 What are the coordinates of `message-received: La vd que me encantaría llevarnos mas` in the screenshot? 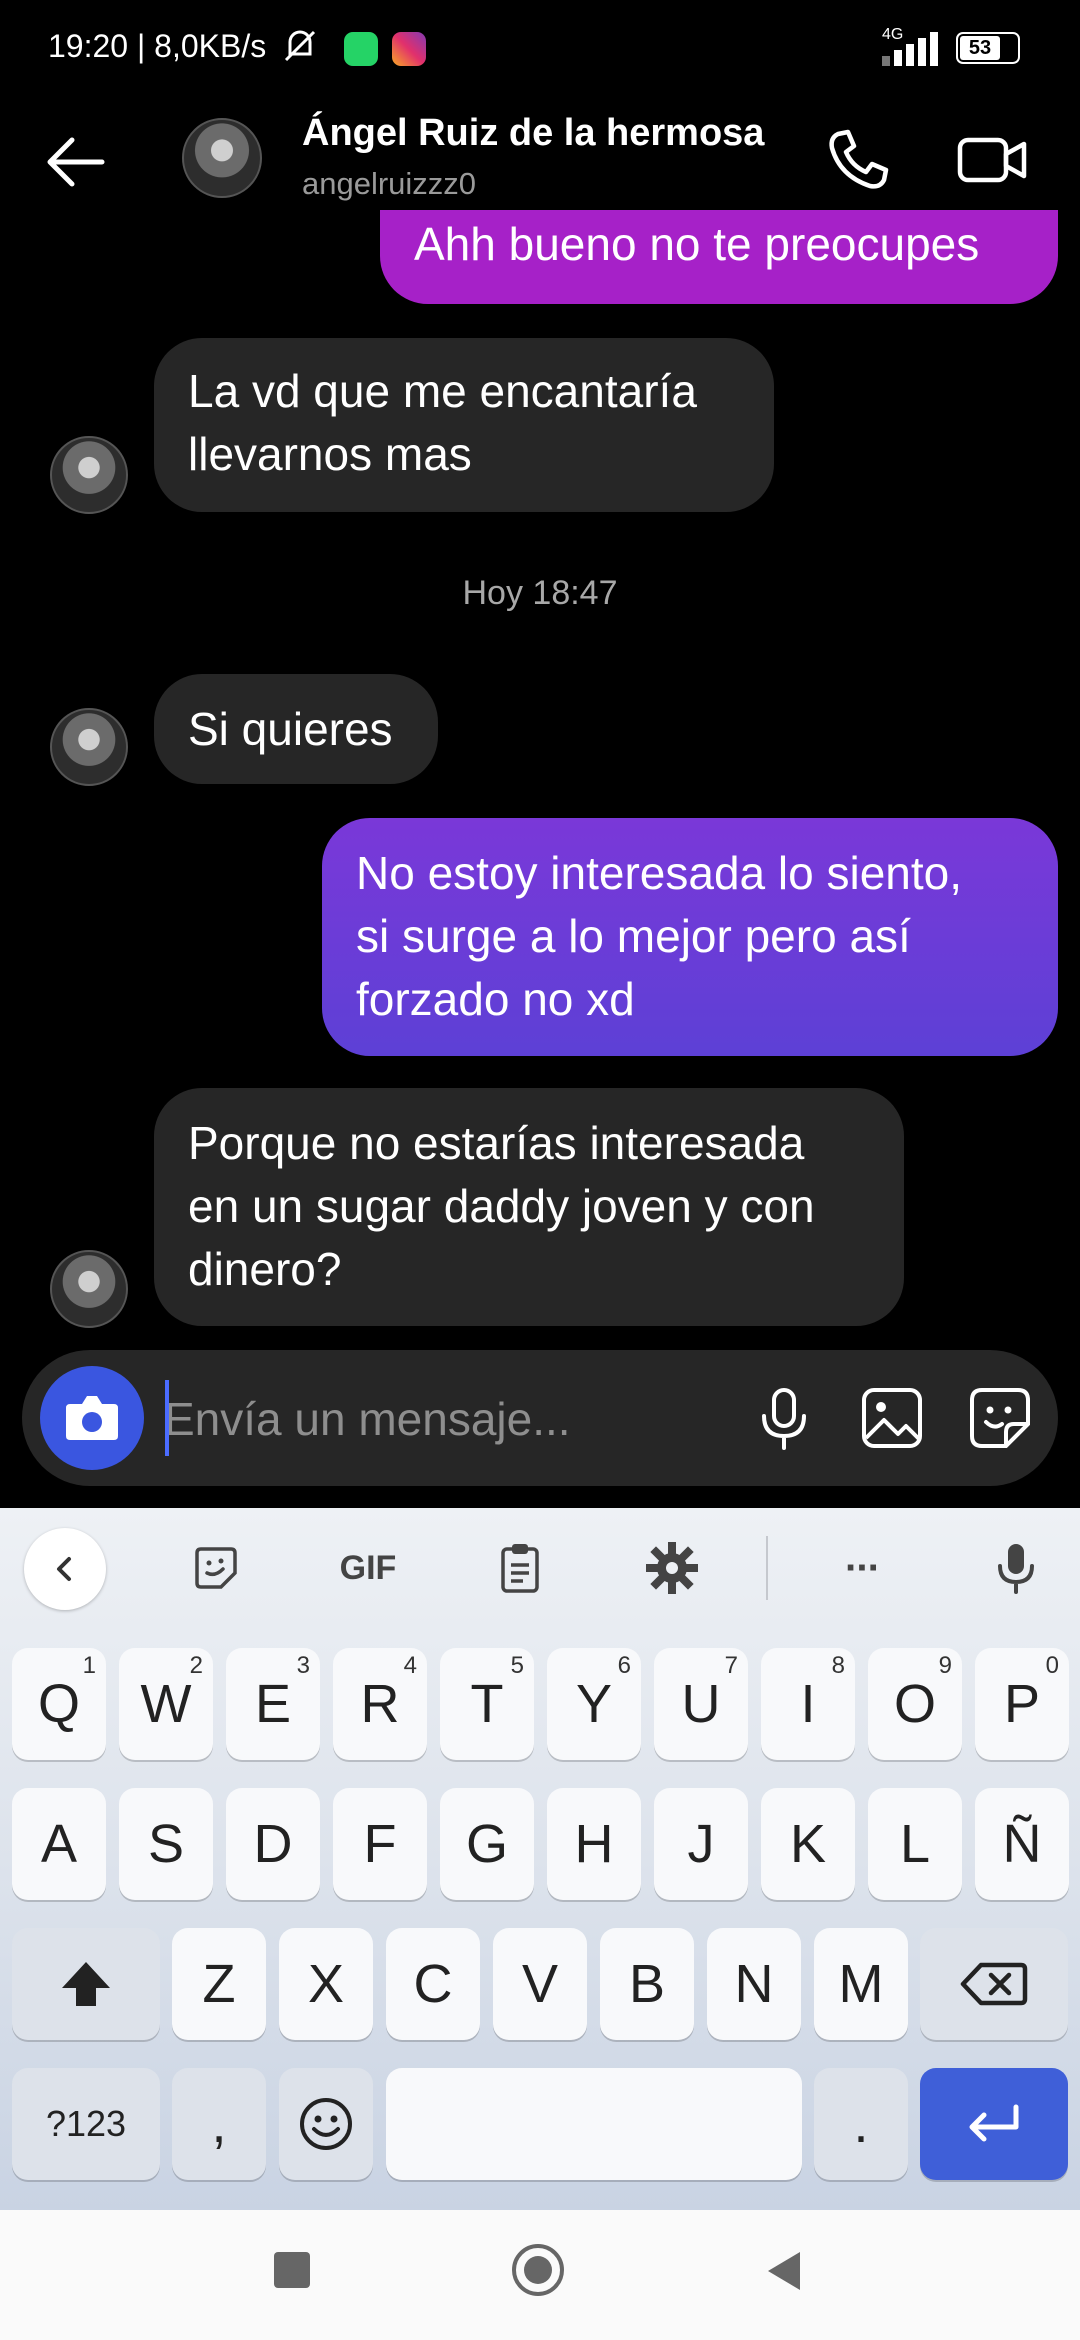 It's located at (464, 425).